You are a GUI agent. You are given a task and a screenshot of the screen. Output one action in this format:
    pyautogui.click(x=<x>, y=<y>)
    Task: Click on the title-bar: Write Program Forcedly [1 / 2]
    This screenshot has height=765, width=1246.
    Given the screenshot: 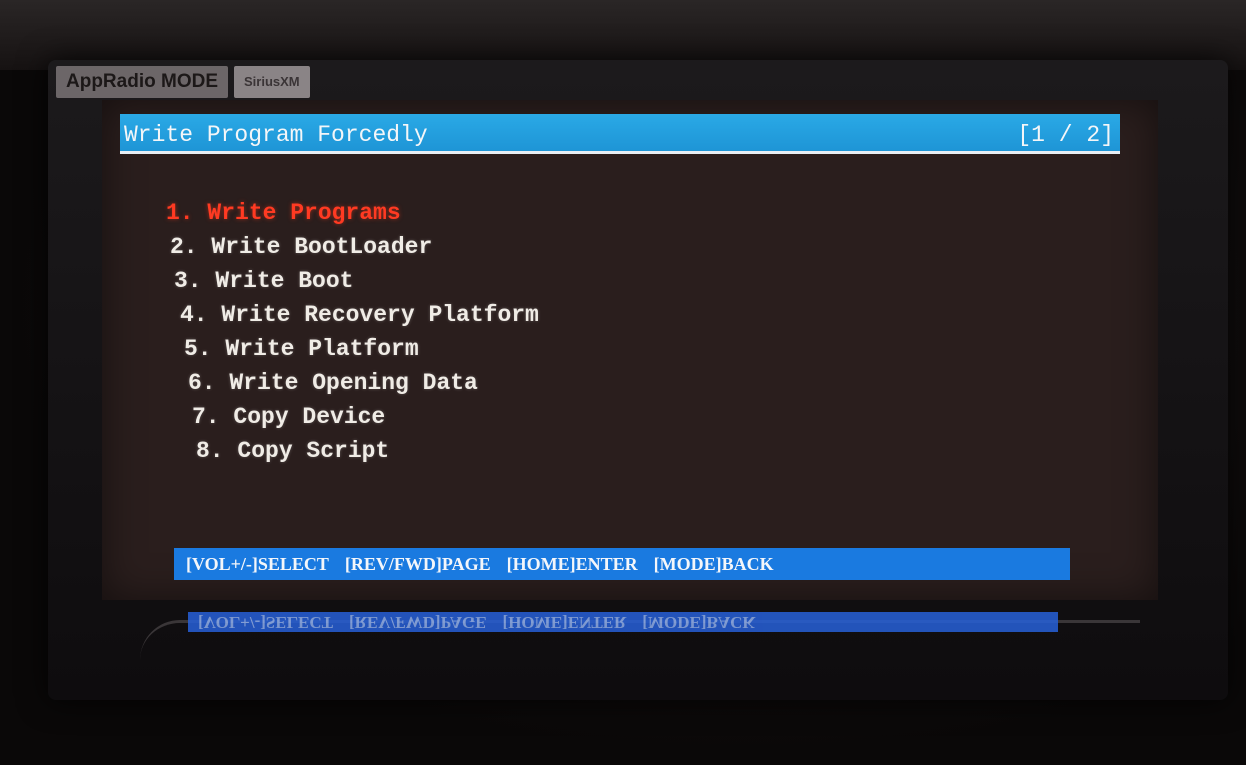 What is the action you would take?
    pyautogui.click(x=620, y=134)
    